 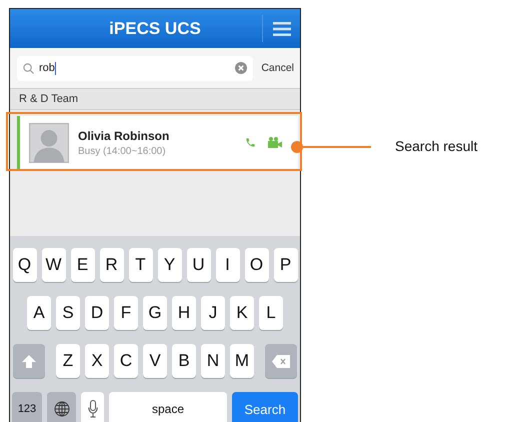 What do you see at coordinates (126, 313) in the screenshot?
I see `letter-key: F` at bounding box center [126, 313].